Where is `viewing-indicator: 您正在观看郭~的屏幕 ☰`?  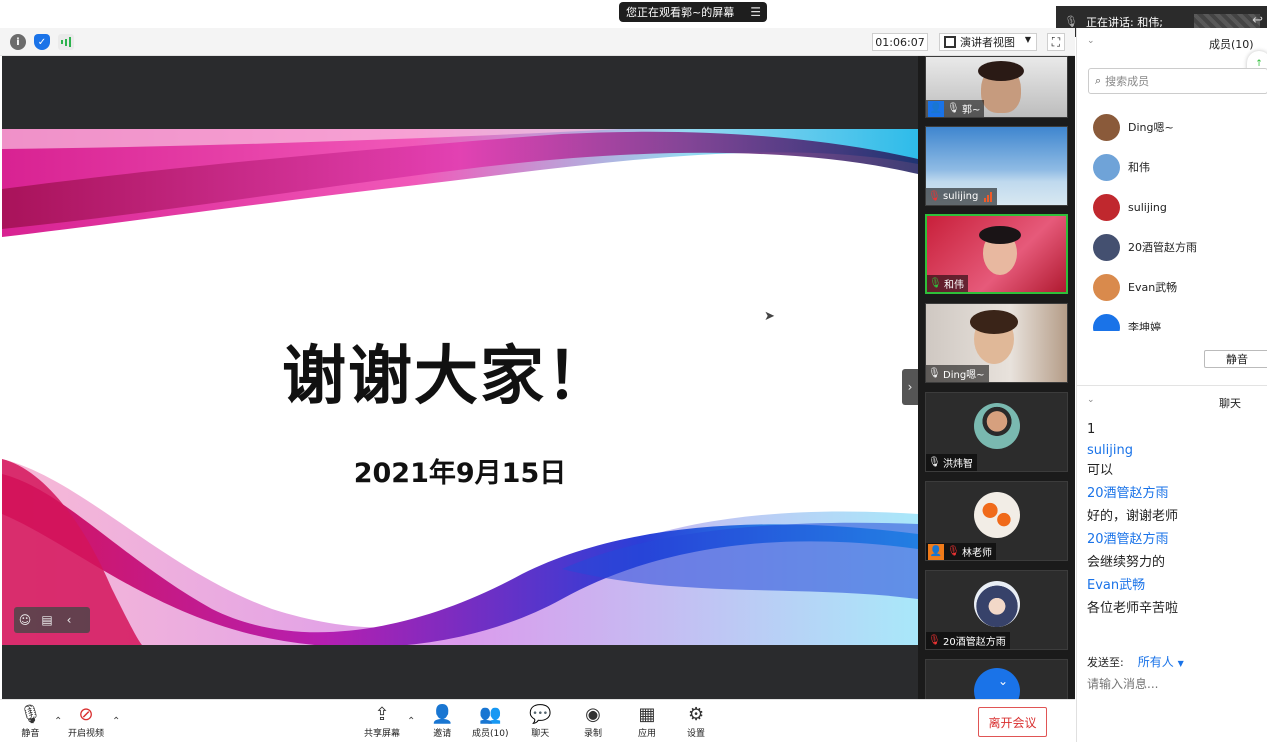
viewing-indicator: 您正在观看郭~的屏幕 ☰ is located at coordinates (693, 12).